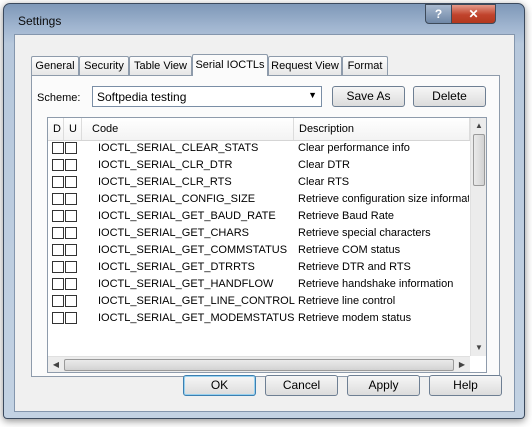 Image resolution: width=532 pixels, height=427 pixels. Describe the element at coordinates (187, 216) in the screenshot. I see `ioctl-code: IOCTL_SERIAL_GET_BAUD_RATE` at that location.